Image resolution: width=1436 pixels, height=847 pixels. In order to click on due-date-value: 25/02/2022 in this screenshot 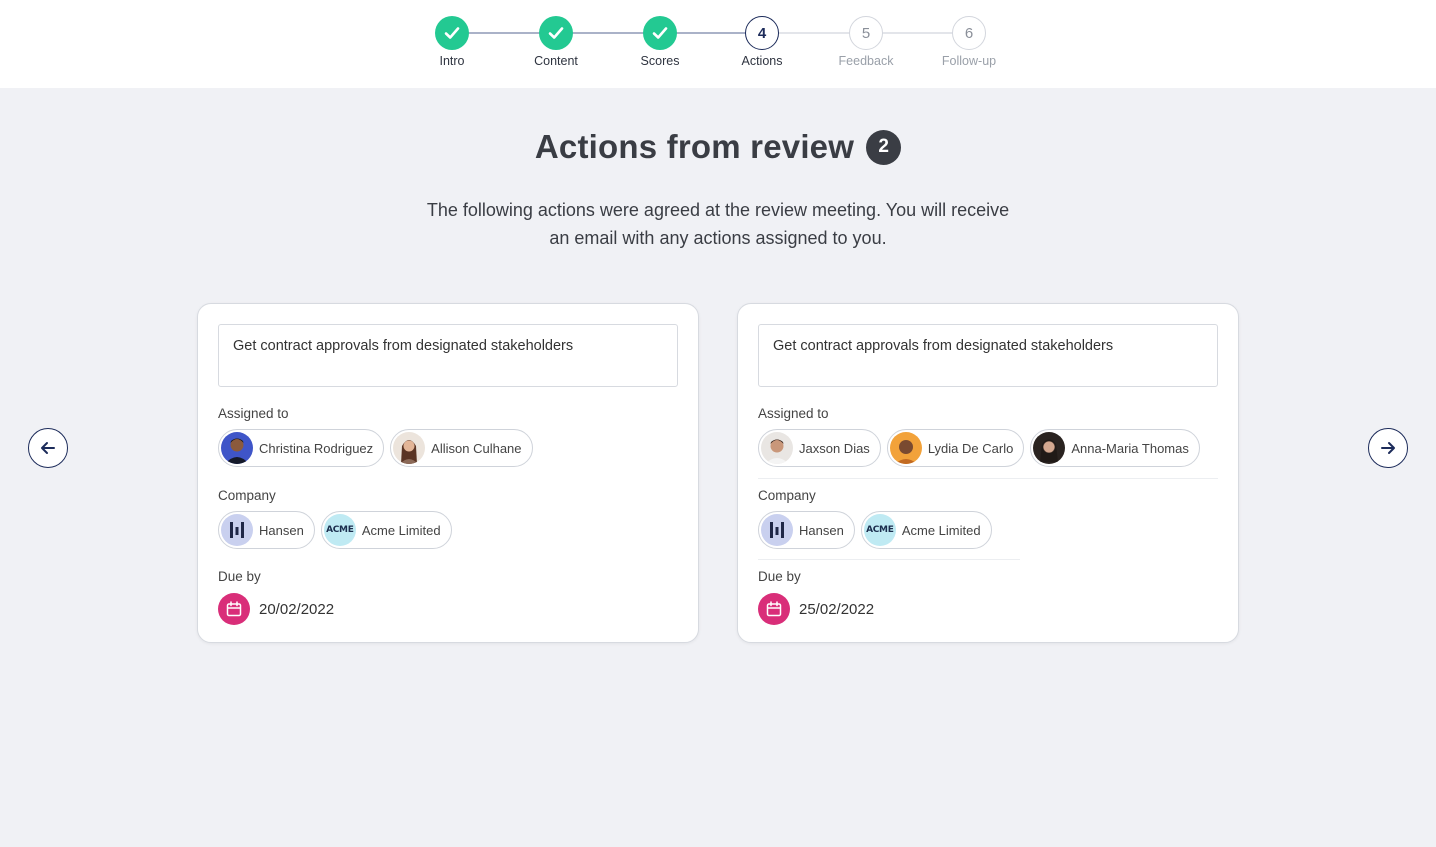, I will do `click(837, 609)`.